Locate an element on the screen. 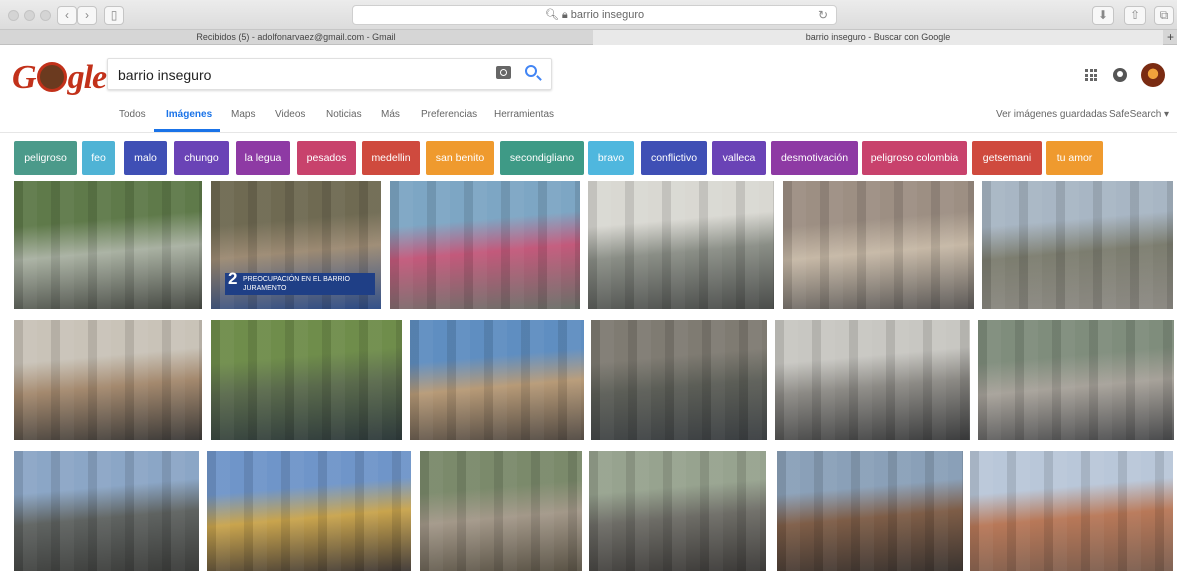 The image size is (1177, 571). image-result-white-houses is located at coordinates (681, 245).